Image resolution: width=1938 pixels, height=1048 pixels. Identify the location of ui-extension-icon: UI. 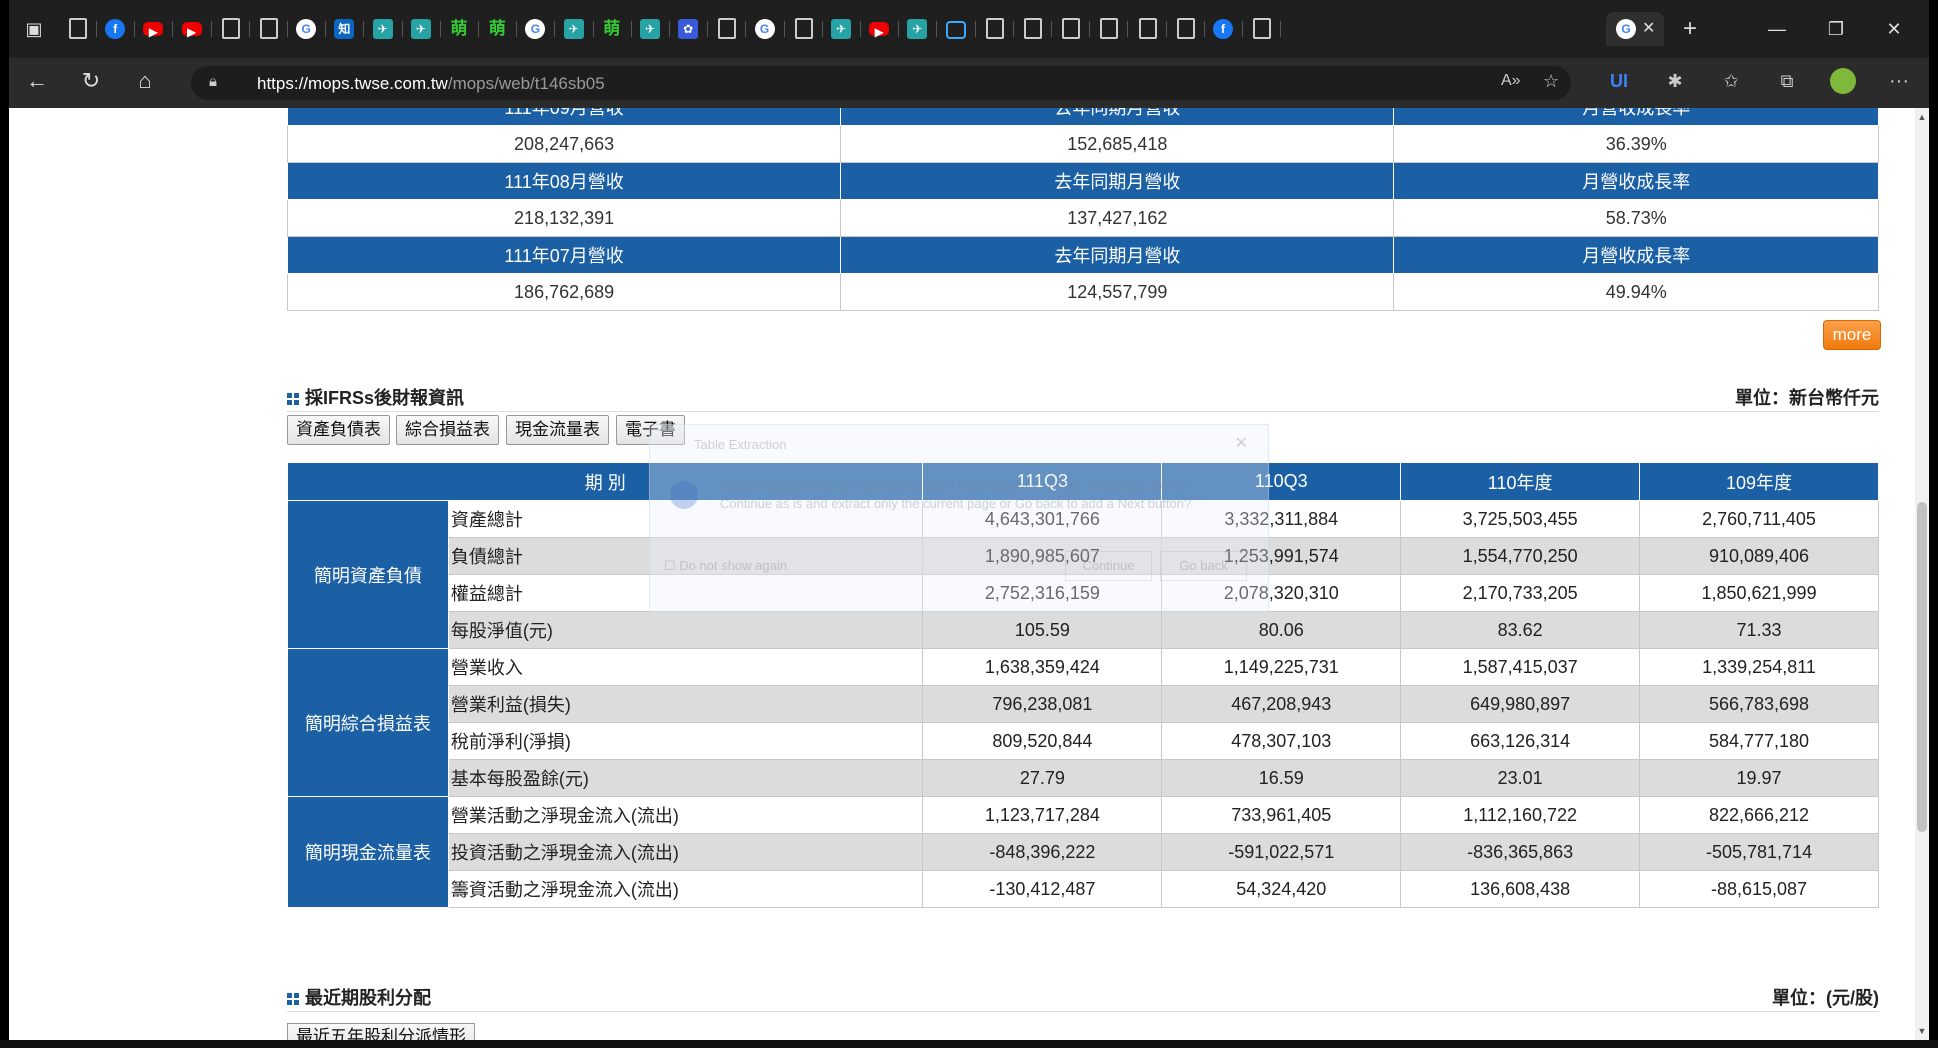
(1619, 81).